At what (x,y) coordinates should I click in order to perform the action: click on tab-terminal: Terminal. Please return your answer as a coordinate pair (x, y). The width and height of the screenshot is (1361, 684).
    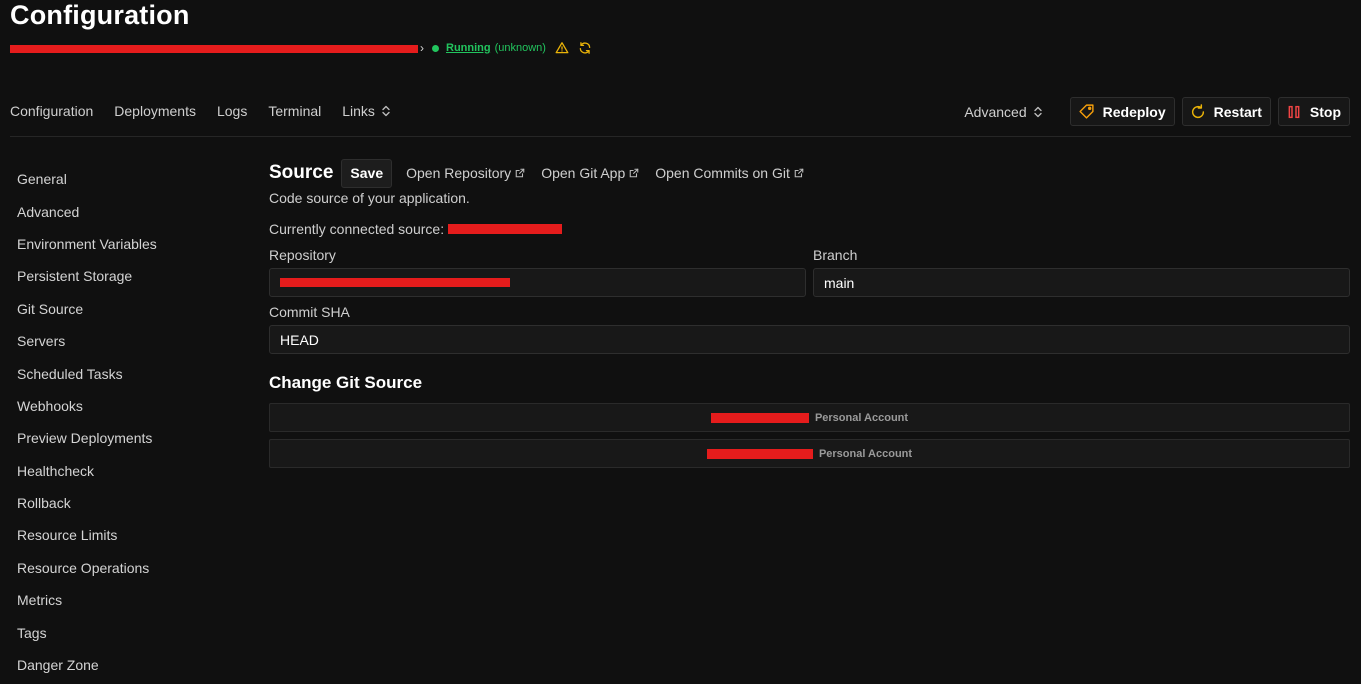
    Looking at the image, I should click on (294, 111).